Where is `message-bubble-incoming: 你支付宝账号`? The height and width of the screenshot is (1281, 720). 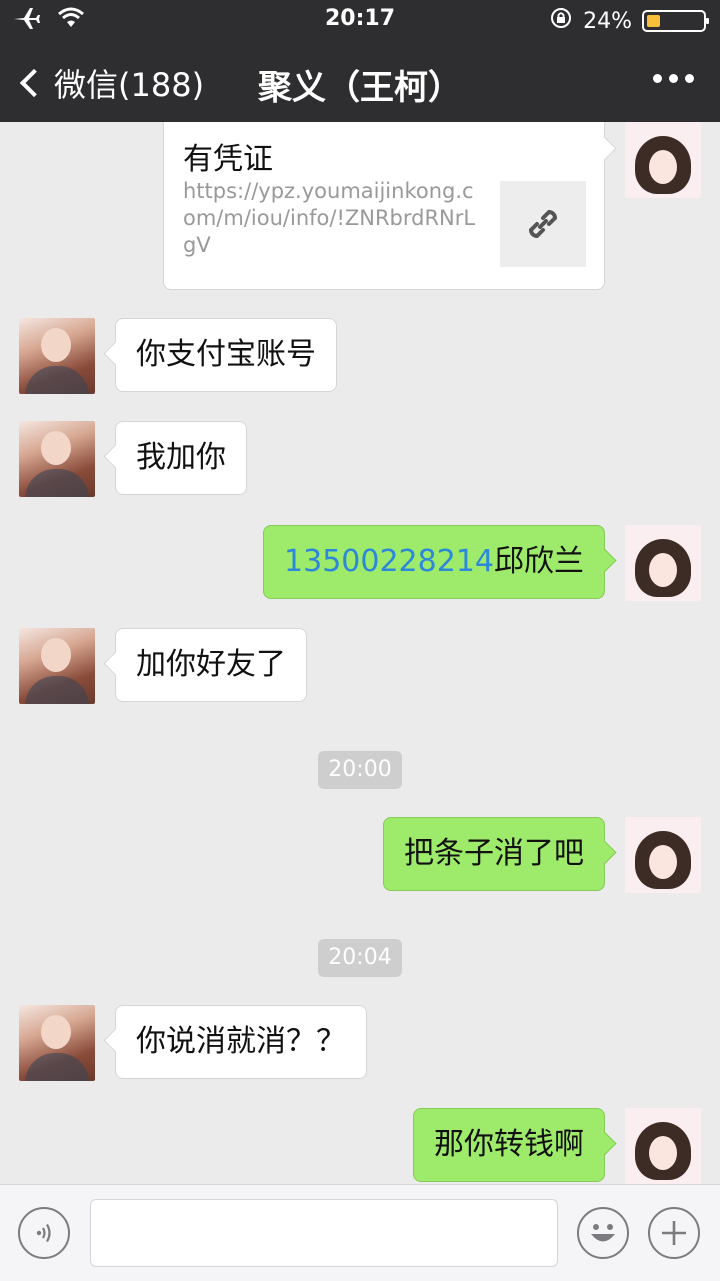 message-bubble-incoming: 你支付宝账号 is located at coordinates (226, 355).